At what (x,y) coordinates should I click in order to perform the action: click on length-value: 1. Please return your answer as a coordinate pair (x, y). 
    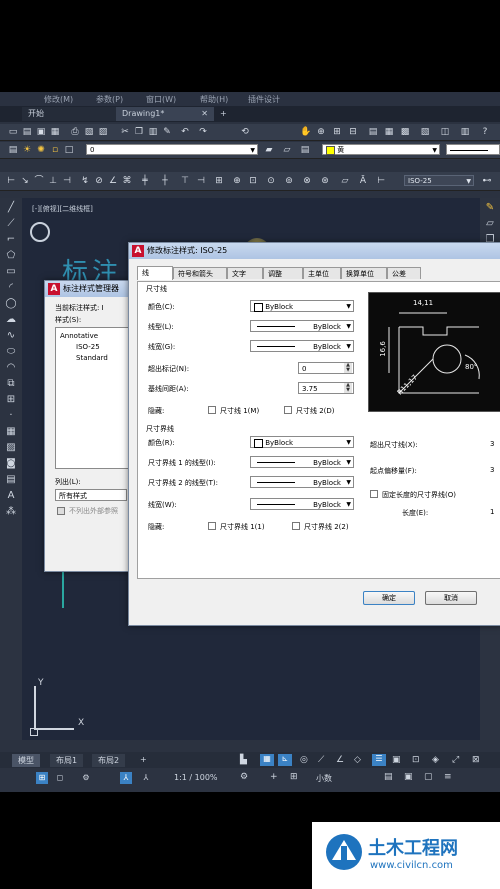
    Looking at the image, I should click on (492, 512).